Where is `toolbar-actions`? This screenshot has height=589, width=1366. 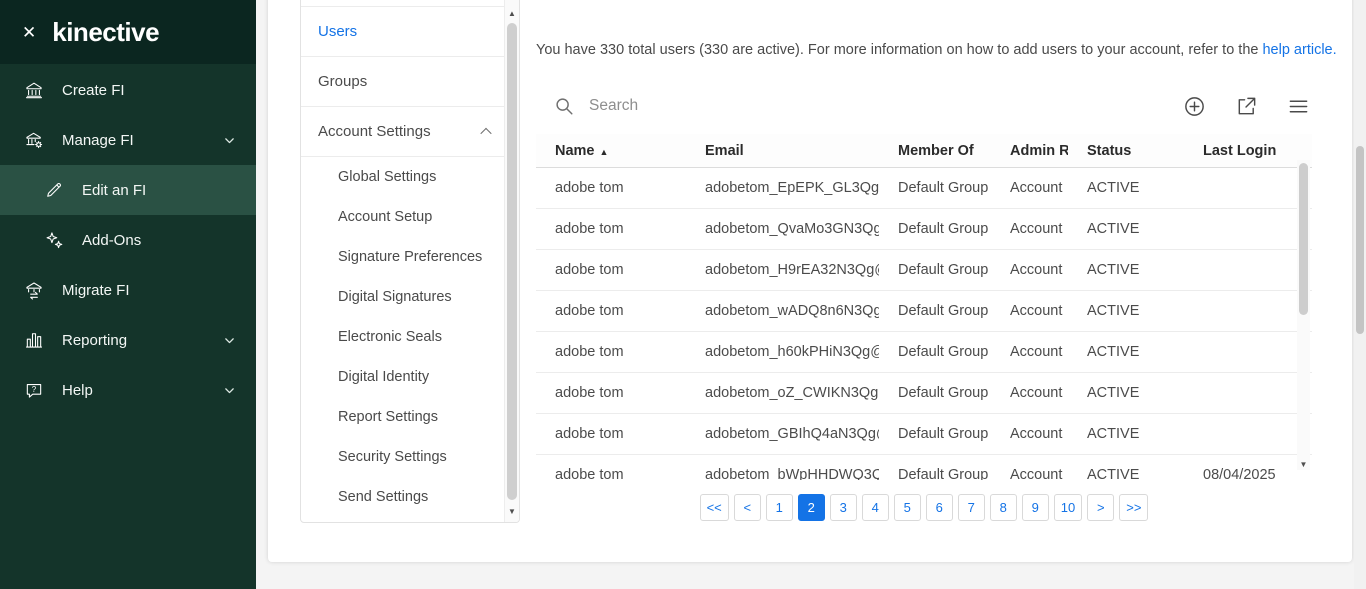
toolbar-actions is located at coordinates (1247, 106).